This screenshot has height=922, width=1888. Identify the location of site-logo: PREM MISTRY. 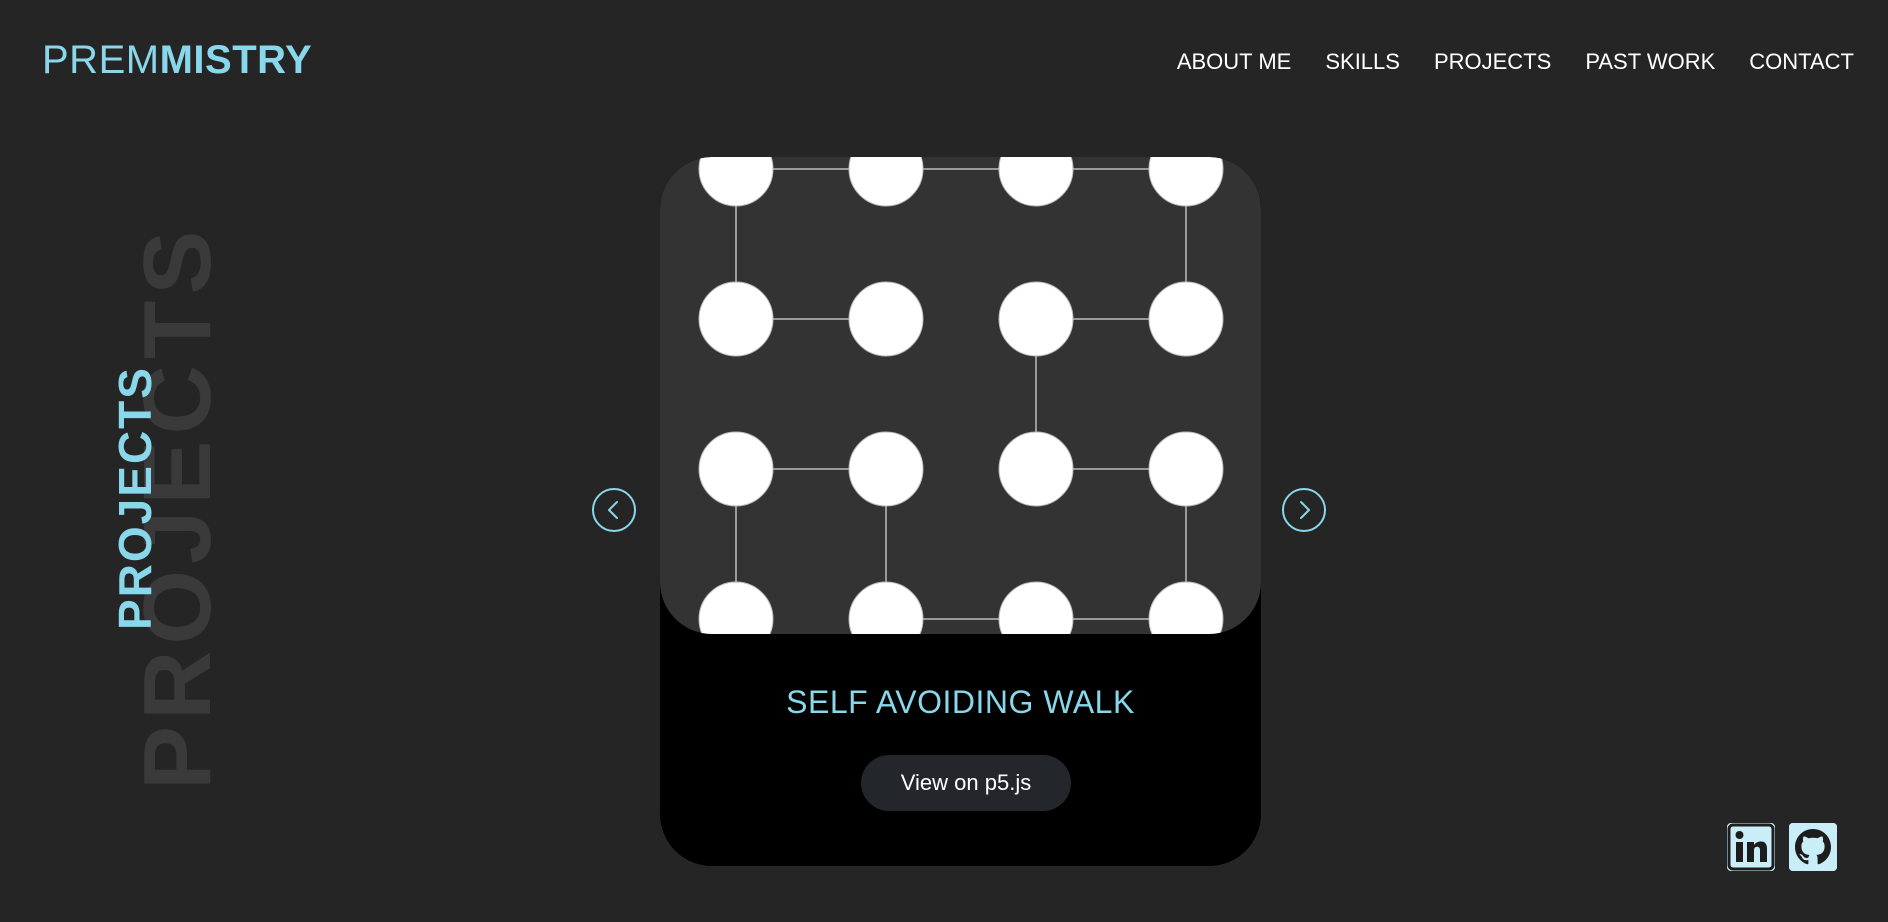
(177, 60).